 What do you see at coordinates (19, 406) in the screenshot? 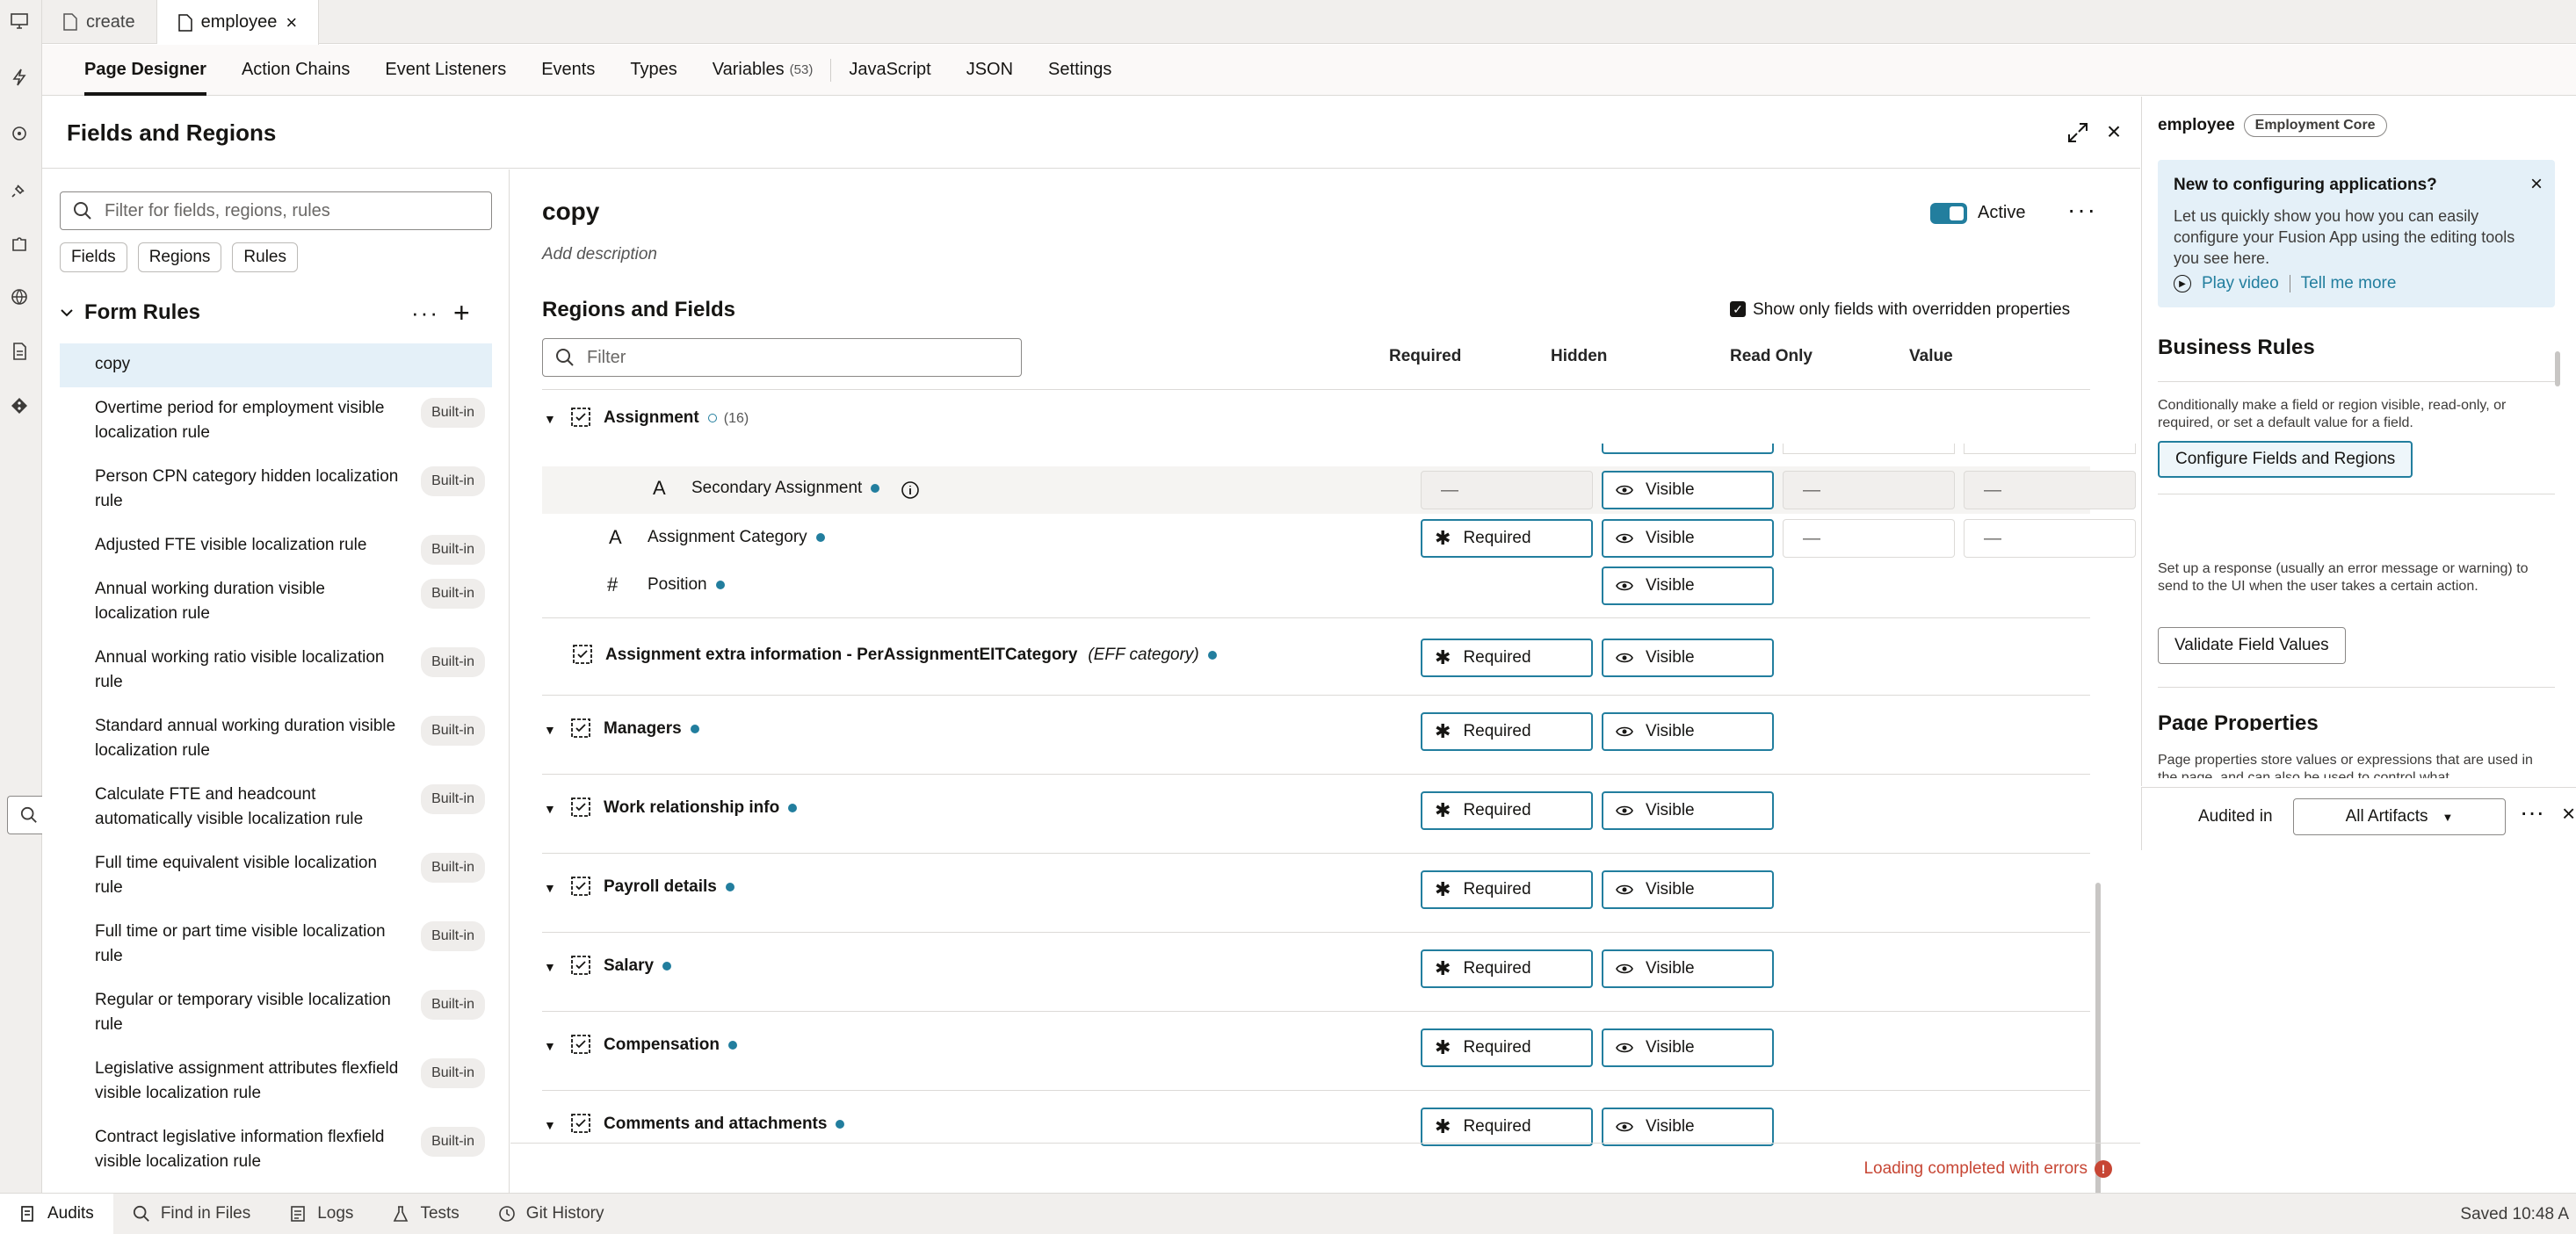
I see `git-icon` at bounding box center [19, 406].